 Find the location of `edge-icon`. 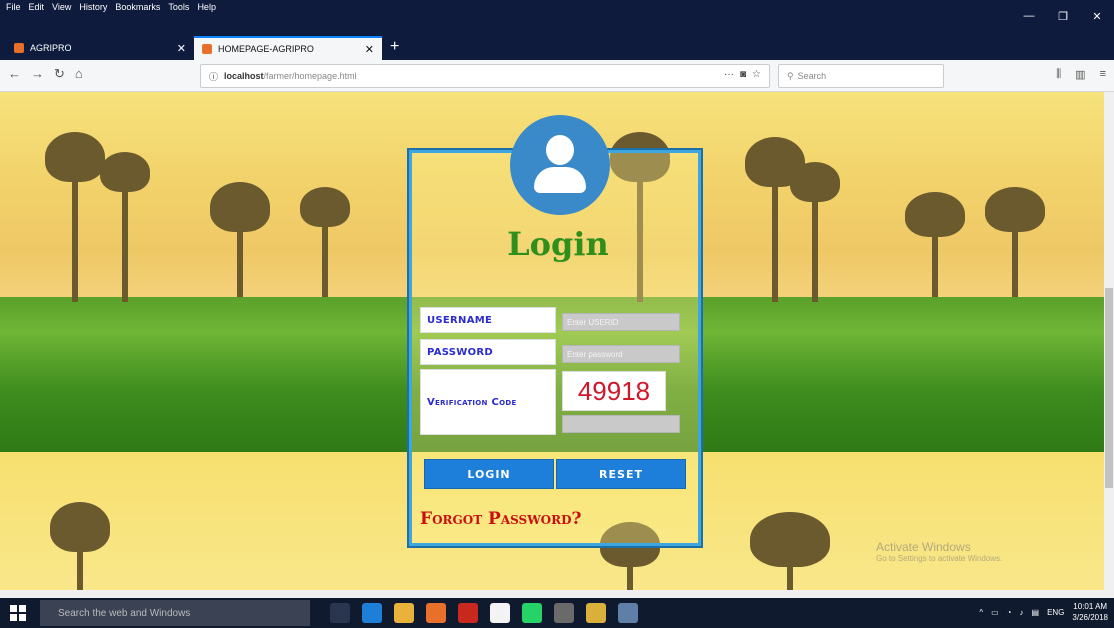

edge-icon is located at coordinates (372, 613).